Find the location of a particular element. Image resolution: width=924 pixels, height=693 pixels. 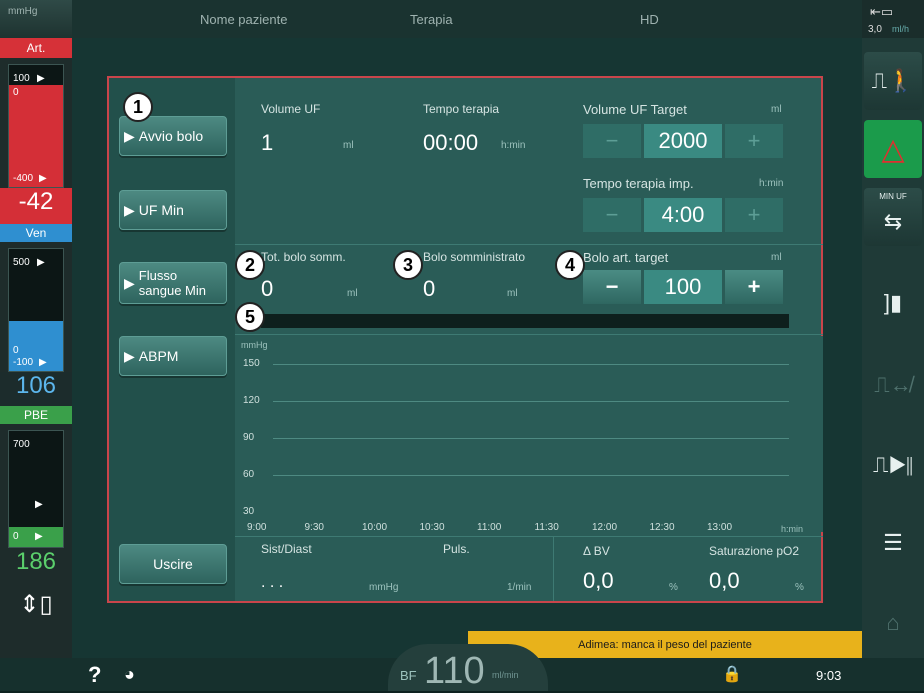

min-uf-label: MIN UF is located at coordinates (893, 196).